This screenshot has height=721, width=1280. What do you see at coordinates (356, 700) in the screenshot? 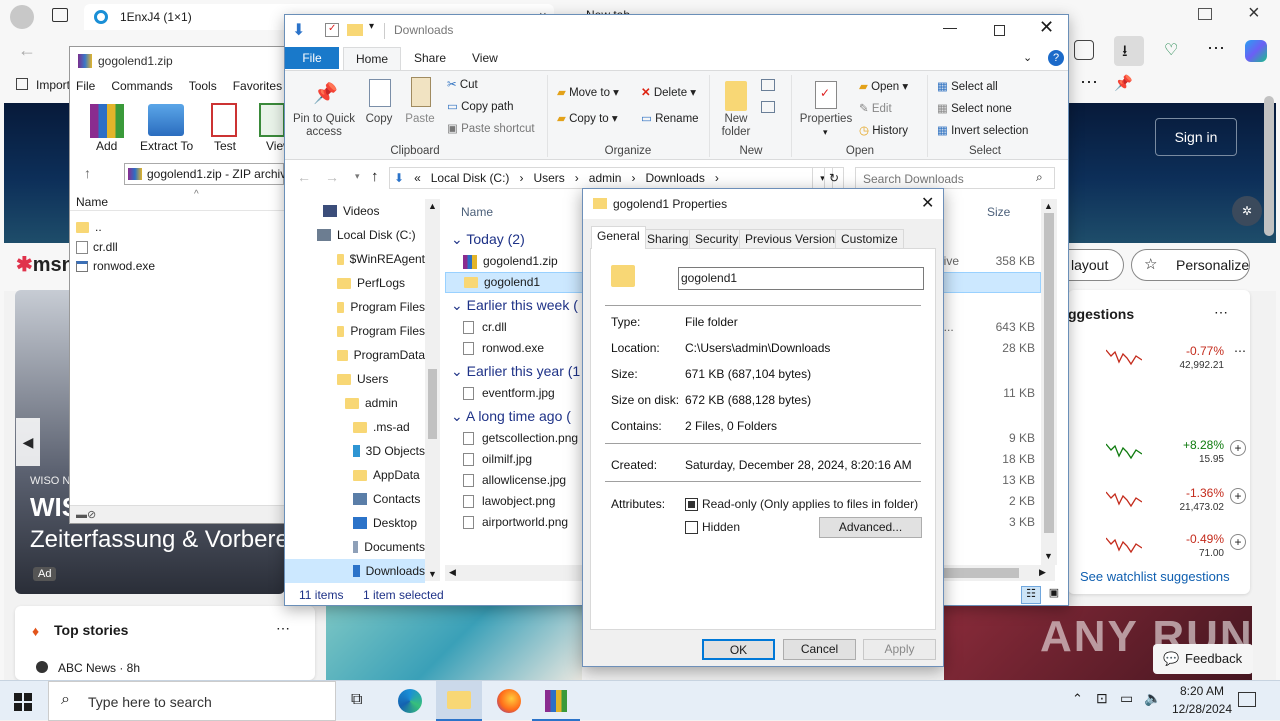
I see `task-view-icon: ⧉` at bounding box center [356, 700].